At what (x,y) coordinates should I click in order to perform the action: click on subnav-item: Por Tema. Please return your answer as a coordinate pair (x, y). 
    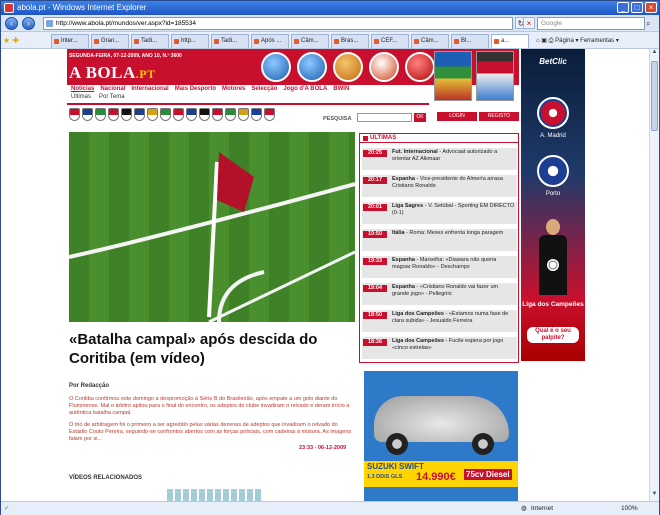
    Looking at the image, I should click on (112, 98).